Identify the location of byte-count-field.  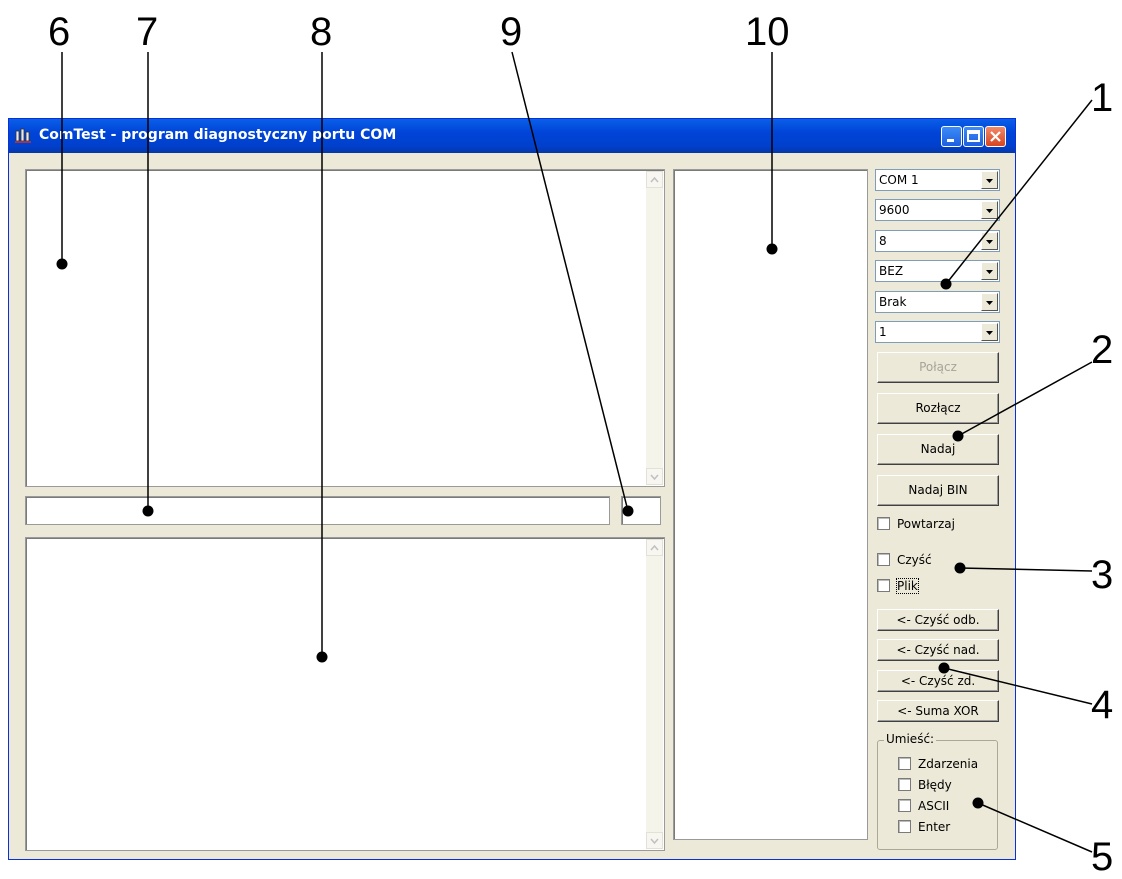
(641, 510).